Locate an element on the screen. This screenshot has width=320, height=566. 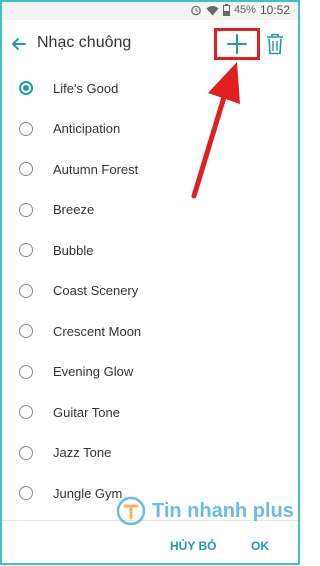
ok-button: OK is located at coordinates (260, 546).